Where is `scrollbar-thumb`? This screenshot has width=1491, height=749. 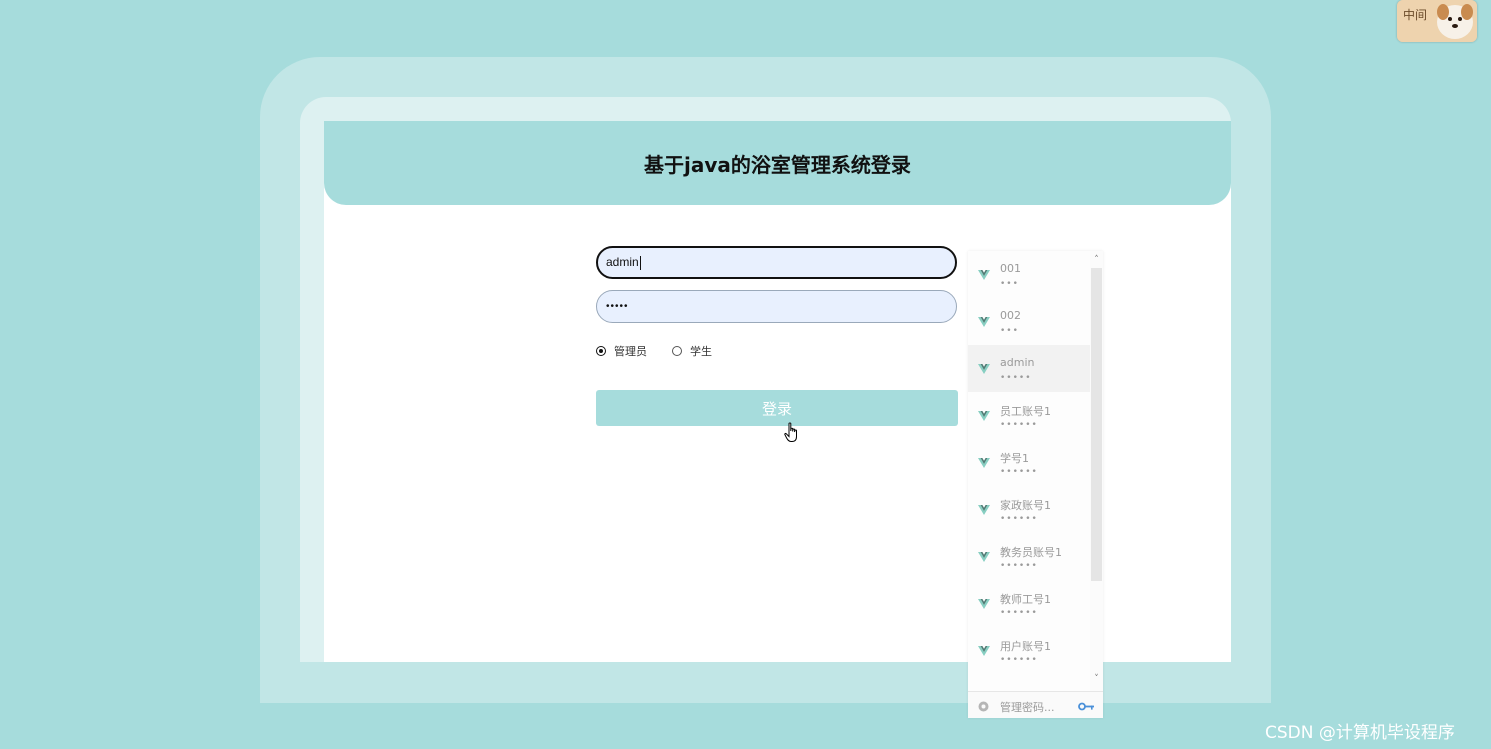 scrollbar-thumb is located at coordinates (1096, 424).